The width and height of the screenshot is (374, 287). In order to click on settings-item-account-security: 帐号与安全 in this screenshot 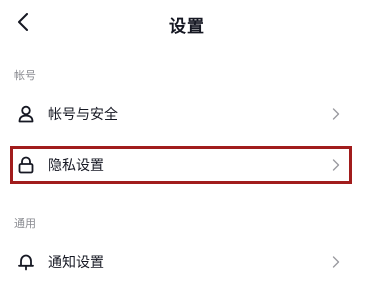, I will do `click(181, 114)`.